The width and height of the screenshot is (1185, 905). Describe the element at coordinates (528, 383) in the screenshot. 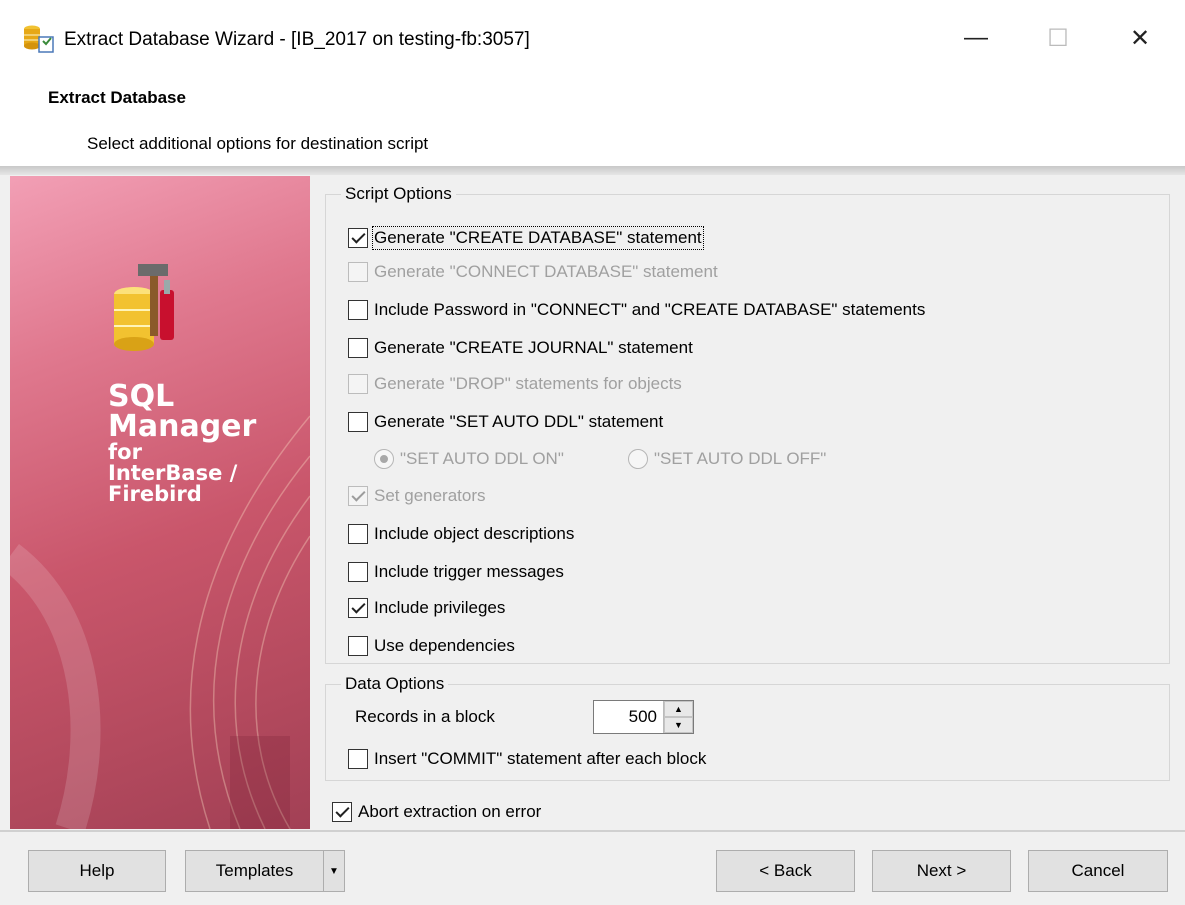

I see `drop-statements-label: Generate "DROP" statements for objects` at that location.